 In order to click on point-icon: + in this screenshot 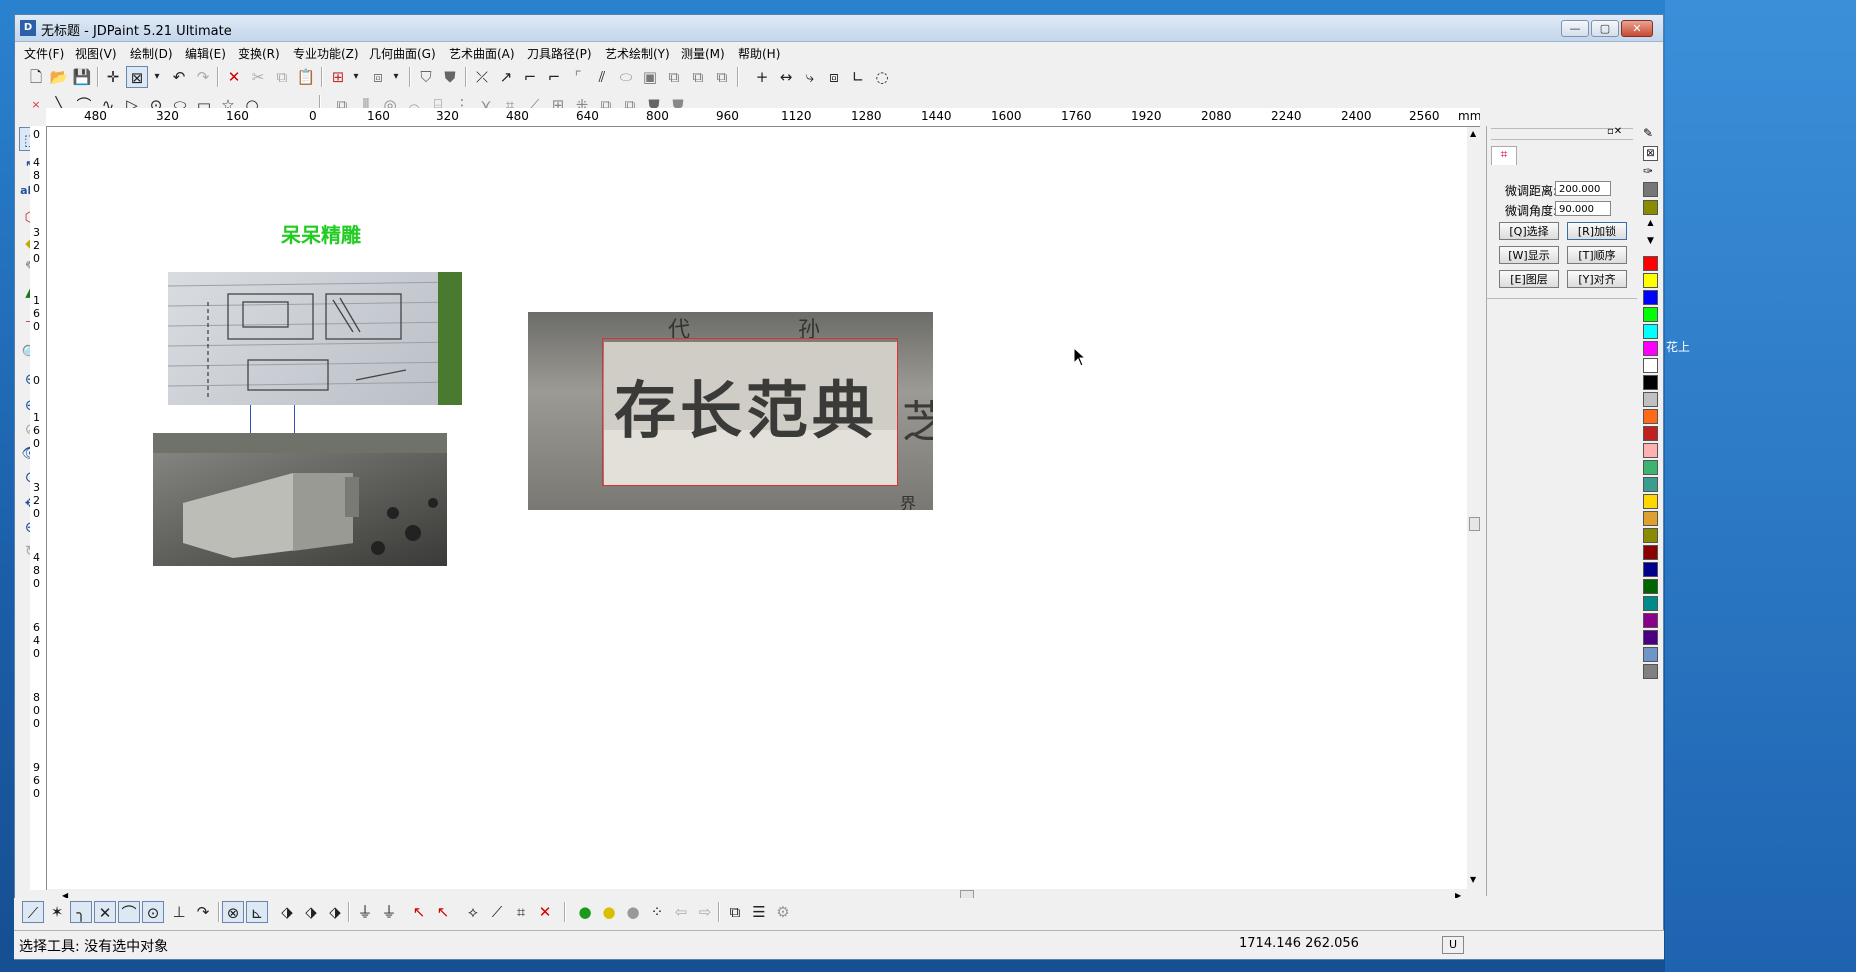, I will do `click(762, 77)`.